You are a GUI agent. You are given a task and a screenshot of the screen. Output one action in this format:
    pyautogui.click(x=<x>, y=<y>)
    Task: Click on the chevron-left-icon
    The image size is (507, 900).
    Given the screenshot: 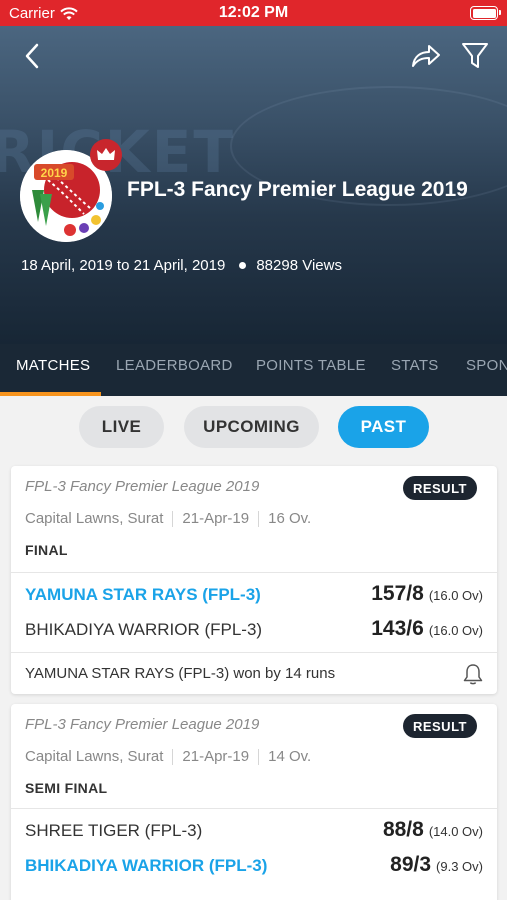 What is the action you would take?
    pyautogui.click(x=32, y=56)
    